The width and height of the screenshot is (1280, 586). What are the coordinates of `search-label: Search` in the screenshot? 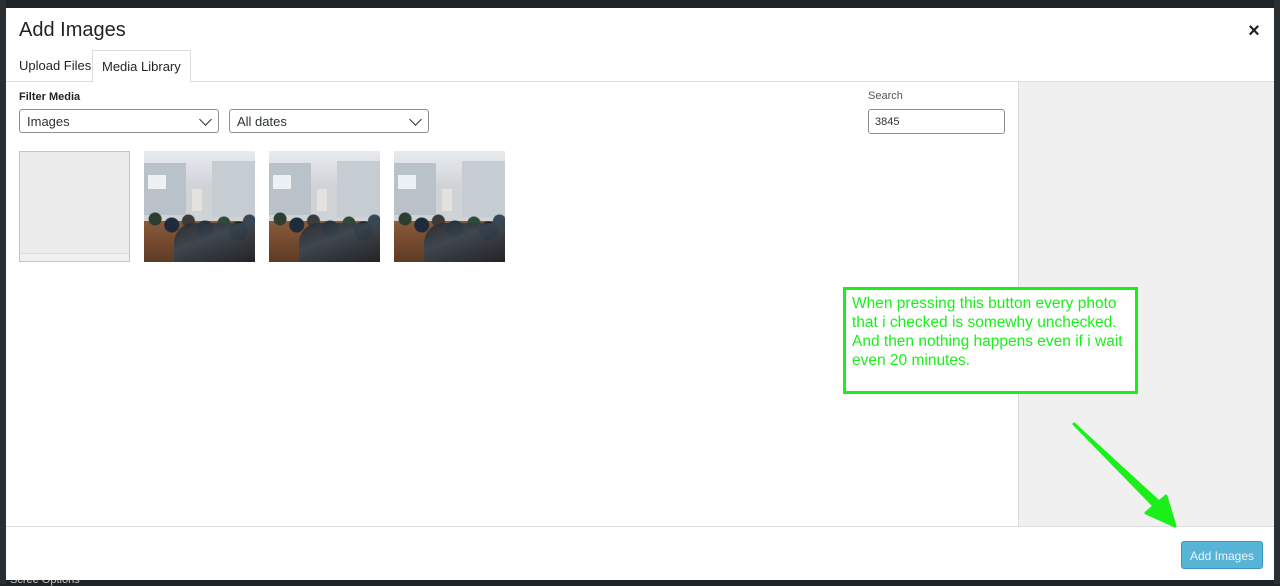 It's located at (885, 96).